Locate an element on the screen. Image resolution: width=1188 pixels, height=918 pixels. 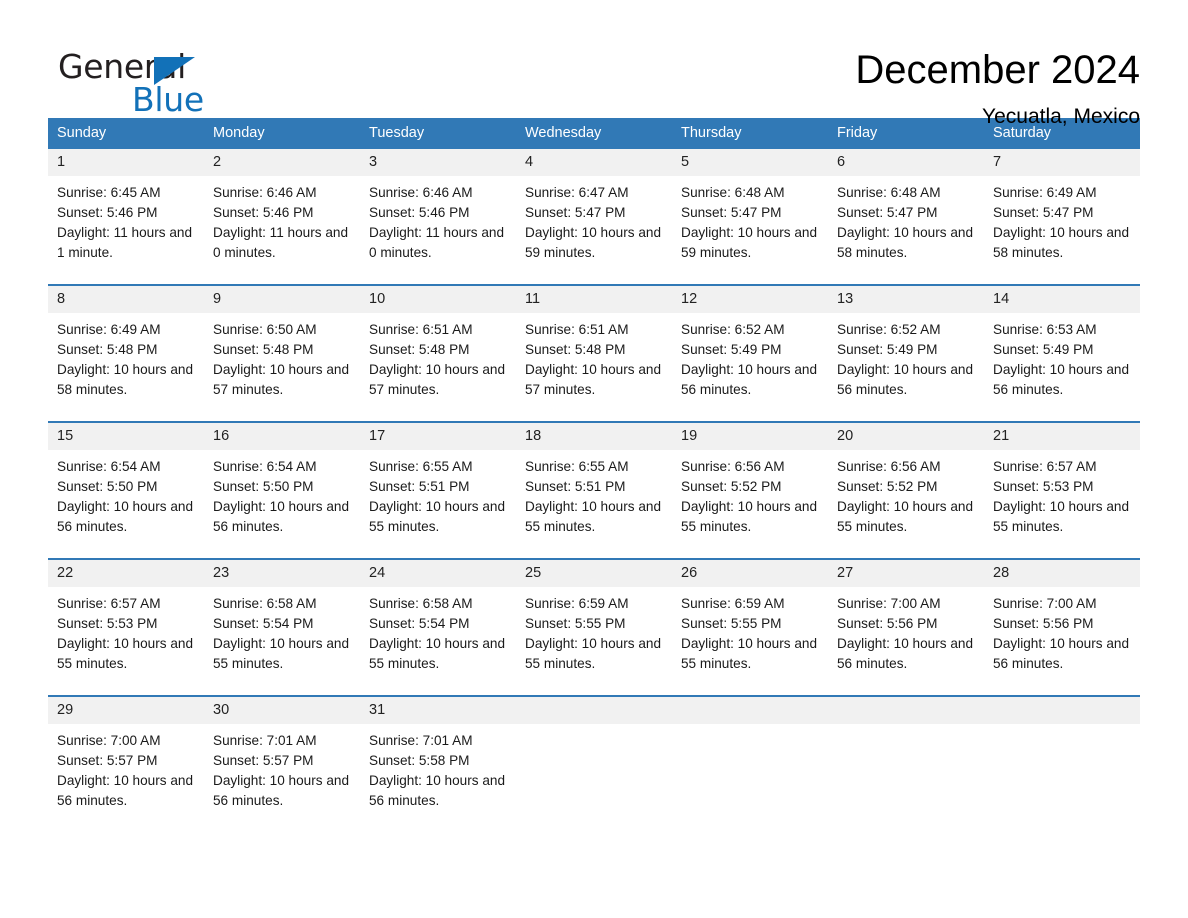
day-number: 7 is located at coordinates (1062, 162).